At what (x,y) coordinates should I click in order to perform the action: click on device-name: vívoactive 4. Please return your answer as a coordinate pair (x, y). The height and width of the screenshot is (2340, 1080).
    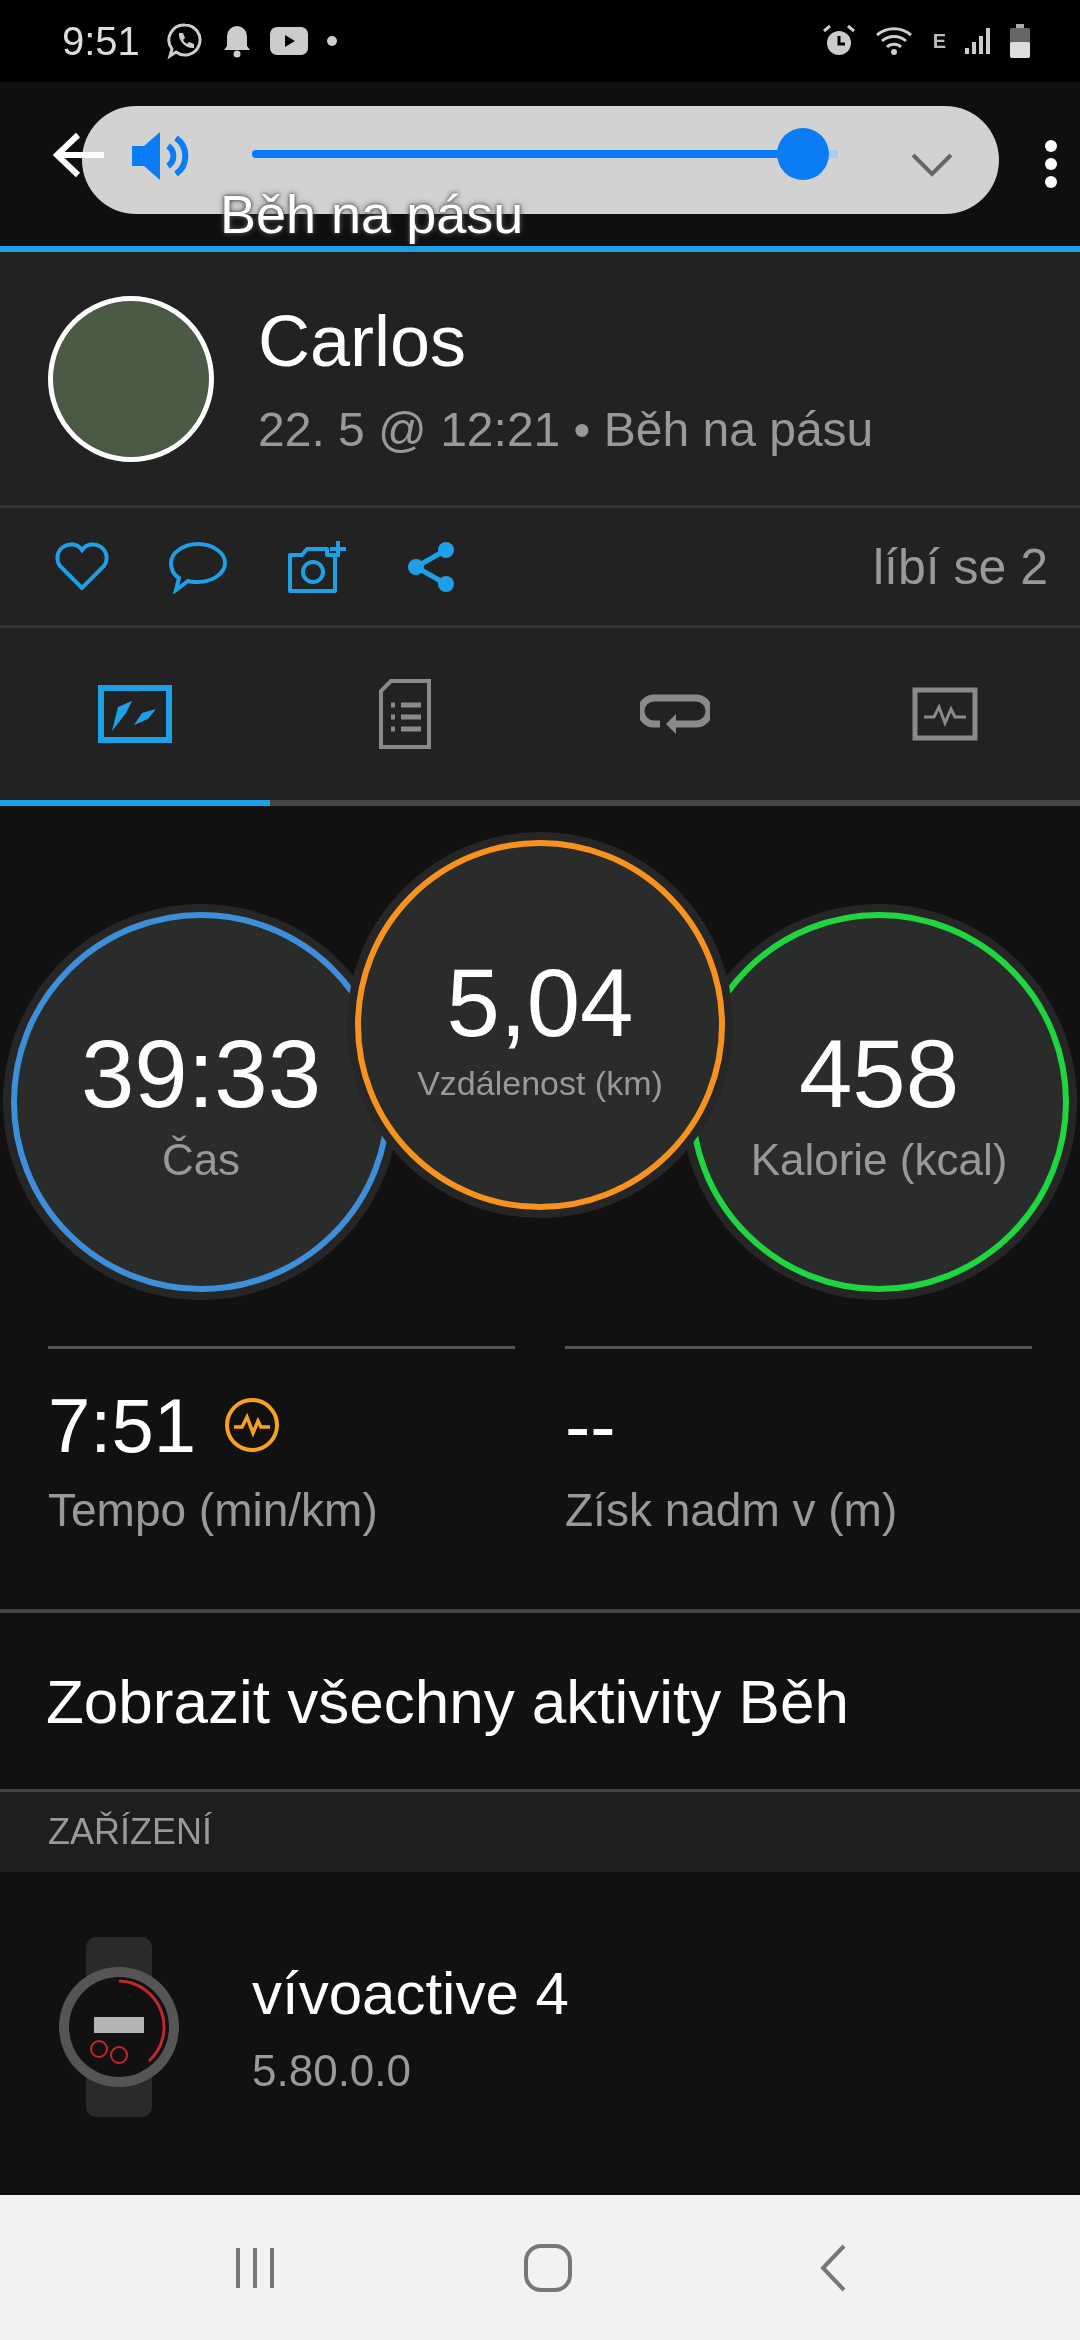
    Looking at the image, I should click on (410, 1993).